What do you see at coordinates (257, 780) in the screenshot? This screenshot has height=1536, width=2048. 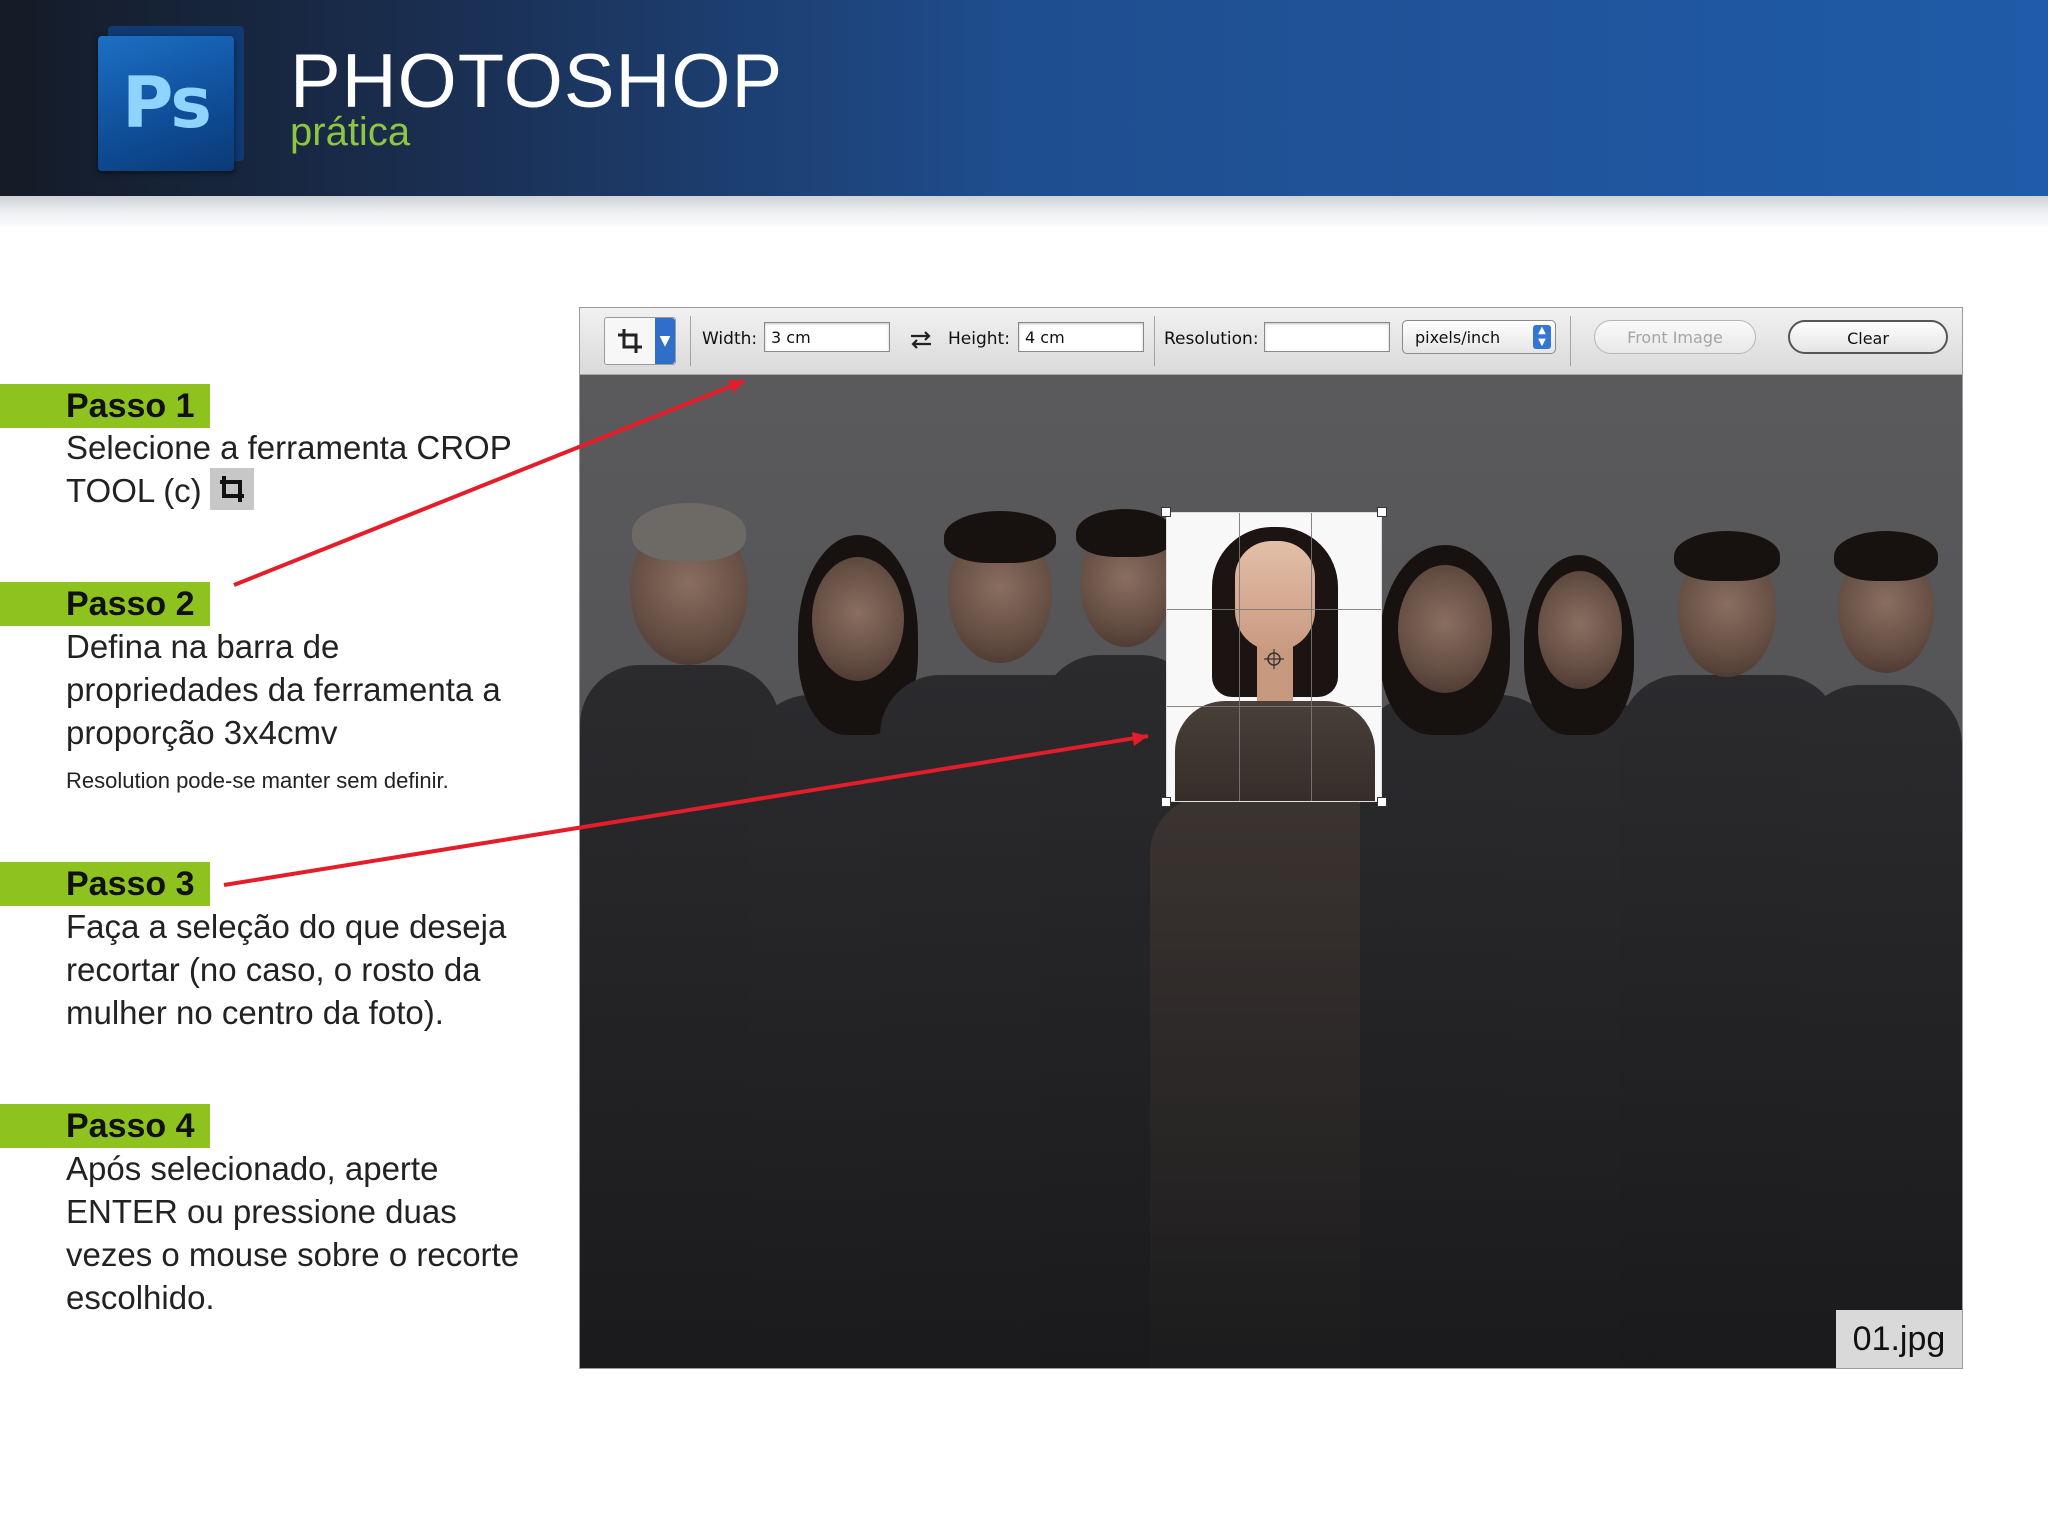 I see `step-2-note: Resolution pode-se manter sem definir.` at bounding box center [257, 780].